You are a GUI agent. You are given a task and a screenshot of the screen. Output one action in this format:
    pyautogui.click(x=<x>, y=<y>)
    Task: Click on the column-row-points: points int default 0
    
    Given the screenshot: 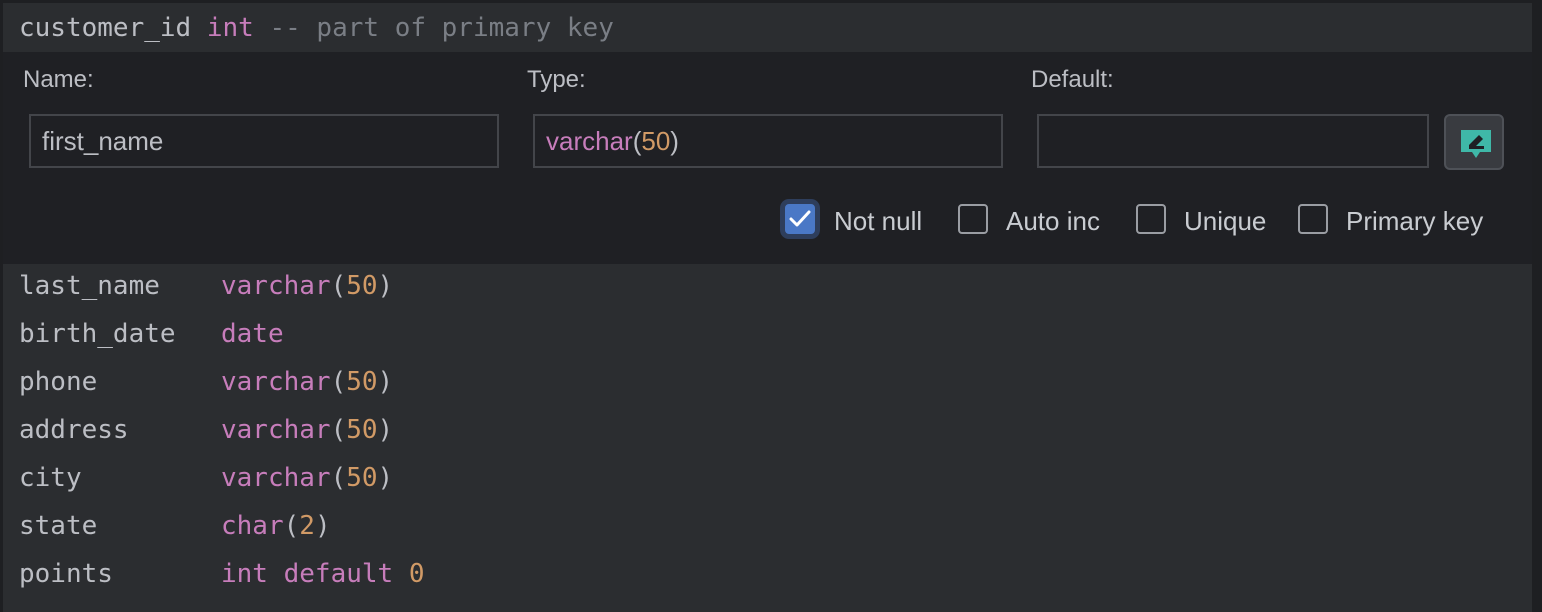 What is the action you would take?
    pyautogui.click(x=767, y=576)
    